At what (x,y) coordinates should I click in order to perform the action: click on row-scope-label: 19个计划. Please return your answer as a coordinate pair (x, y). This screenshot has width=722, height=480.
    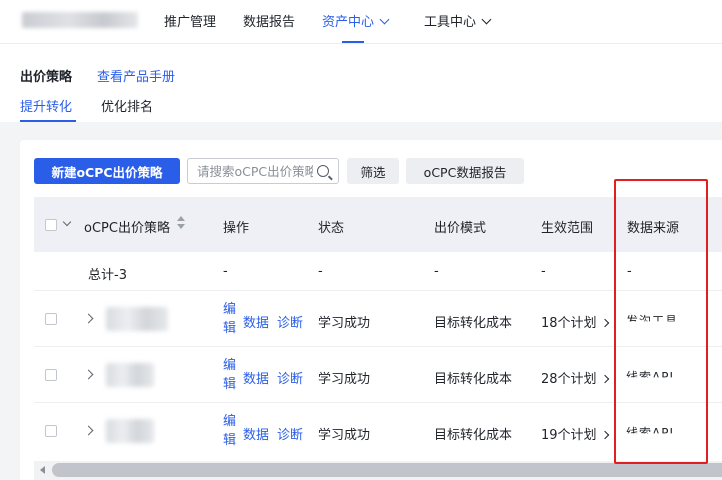
    Looking at the image, I should click on (569, 435).